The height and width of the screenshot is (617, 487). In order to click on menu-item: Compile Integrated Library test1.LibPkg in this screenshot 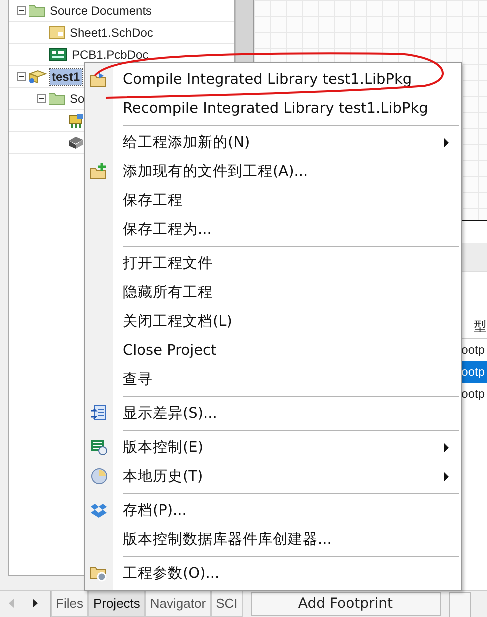, I will do `click(273, 79)`.